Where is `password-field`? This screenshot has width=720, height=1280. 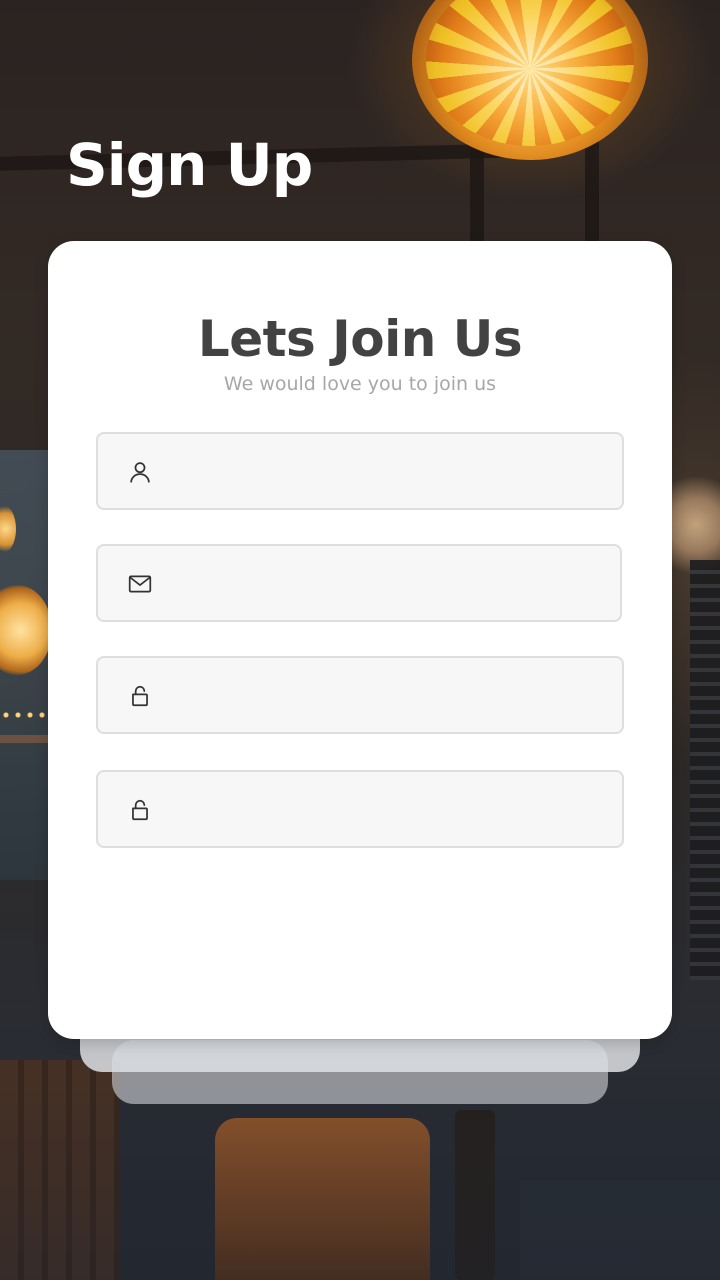
password-field is located at coordinates (360, 695).